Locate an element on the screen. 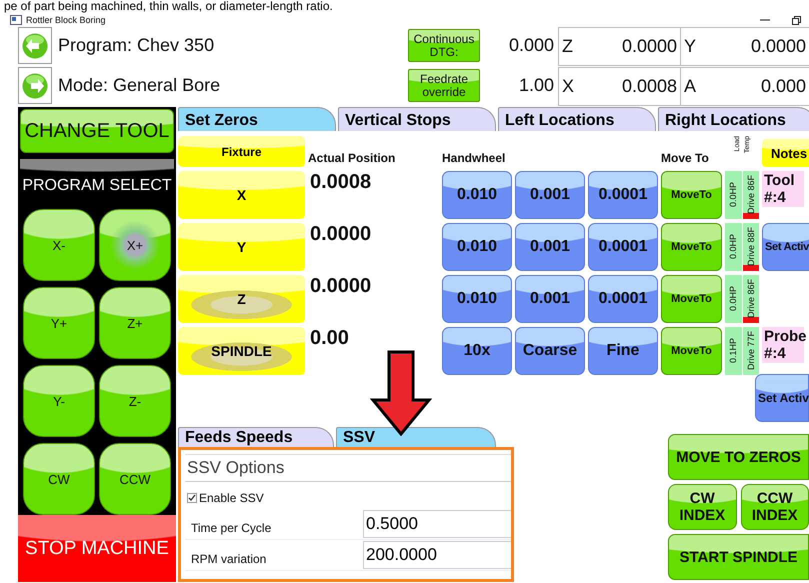  load-reading: 0.1HP is located at coordinates (733, 351).